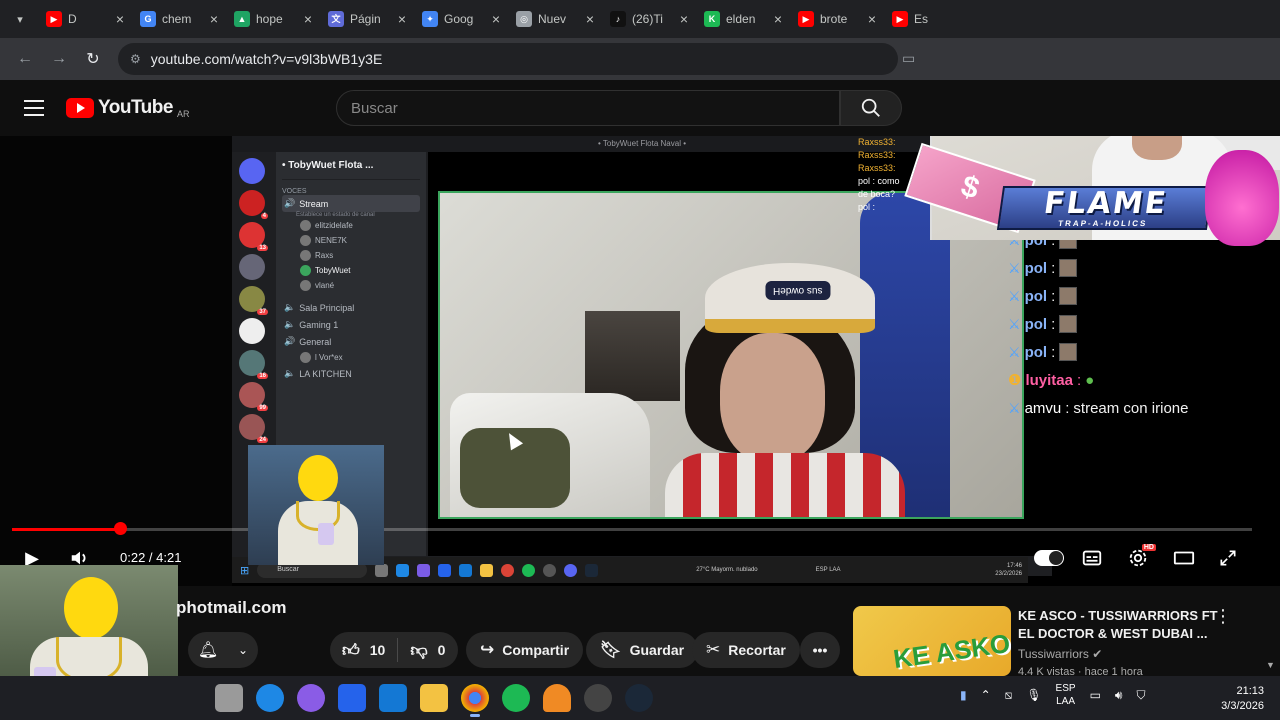 Image resolution: width=1280 pixels, height=720 pixels. Describe the element at coordinates (311, 698) in the screenshot. I see `copilot-icon` at that location.